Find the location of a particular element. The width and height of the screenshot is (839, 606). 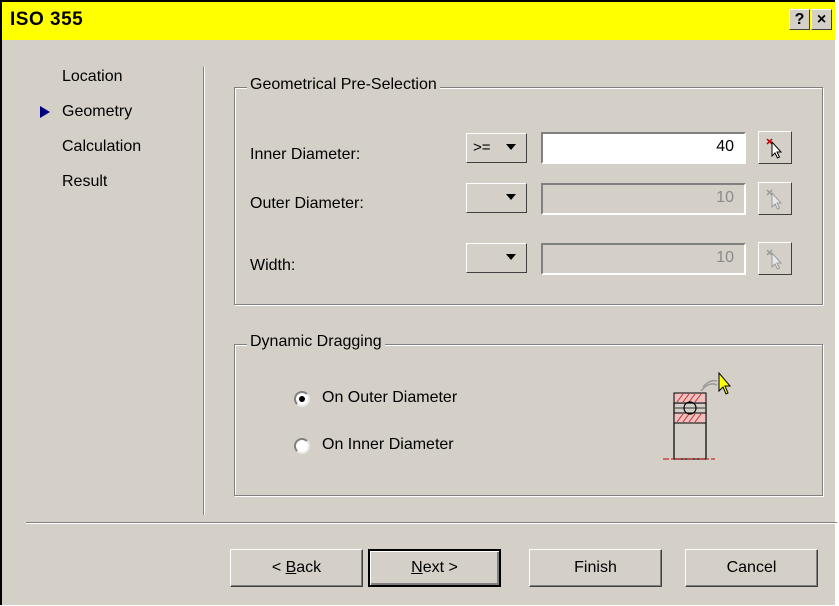

help-button: ? is located at coordinates (799, 19).